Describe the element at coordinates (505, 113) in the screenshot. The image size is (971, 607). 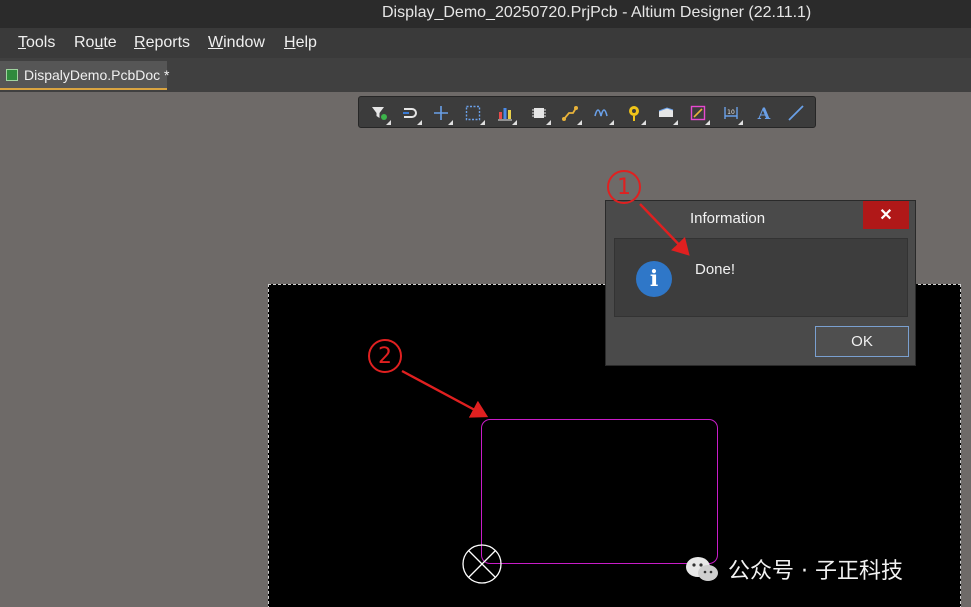
I see `chart-icon` at that location.